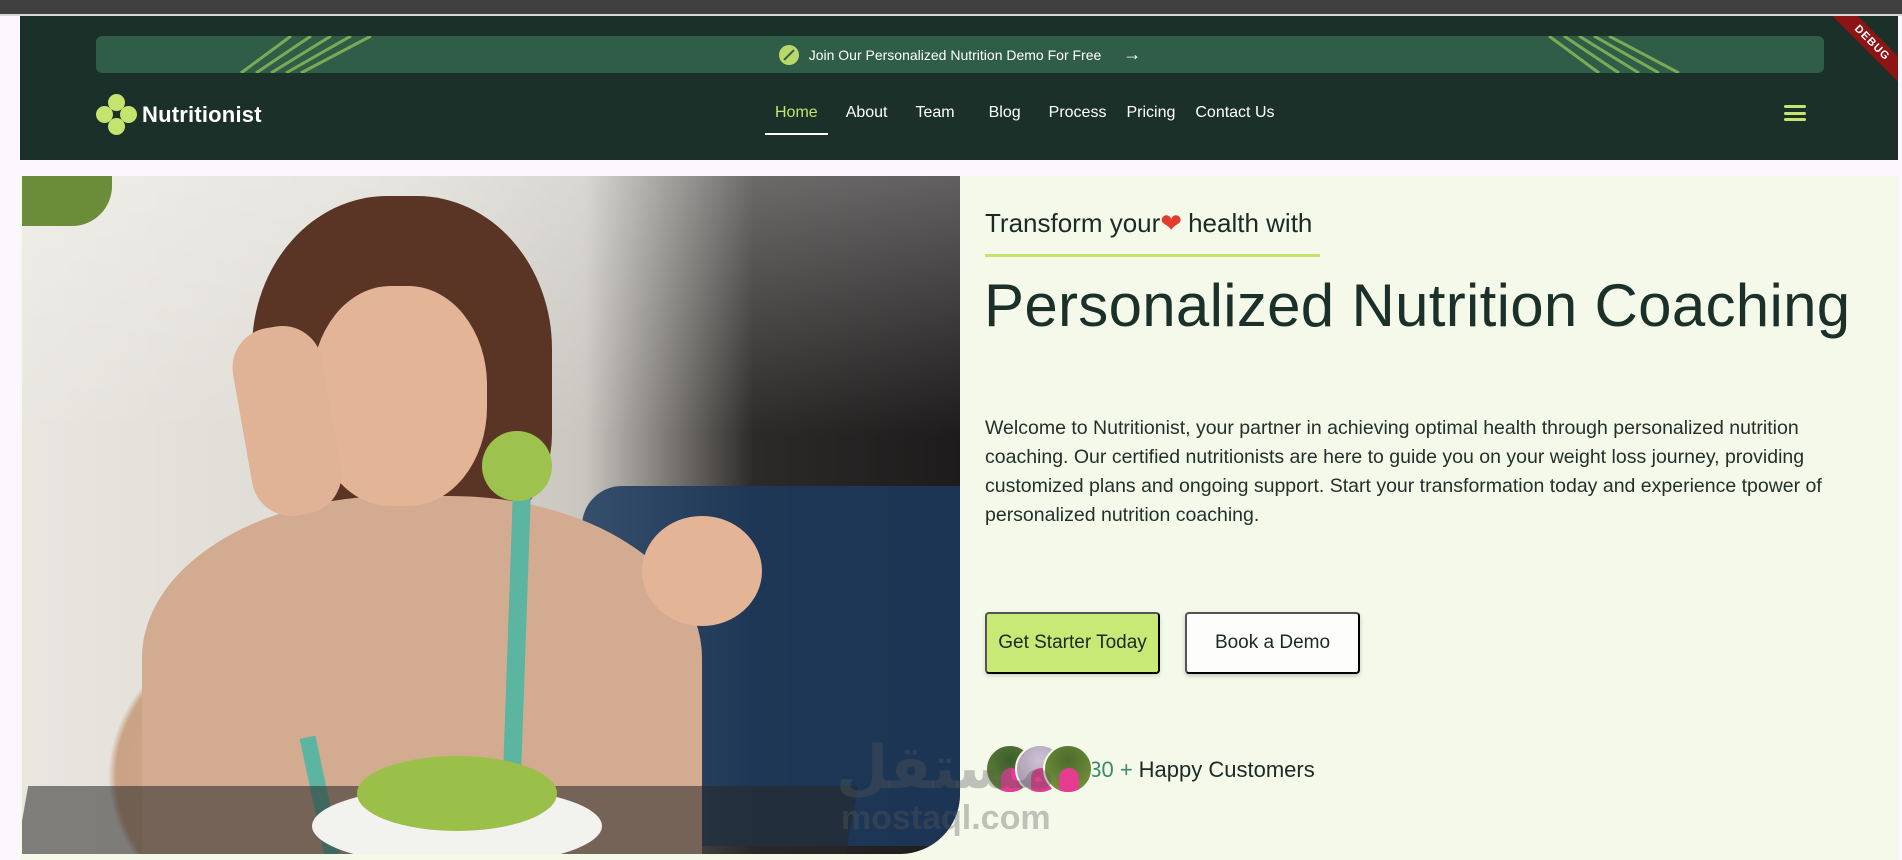  Describe the element at coordinates (1226, 769) in the screenshot. I see `customers-label: Happy Customers` at that location.